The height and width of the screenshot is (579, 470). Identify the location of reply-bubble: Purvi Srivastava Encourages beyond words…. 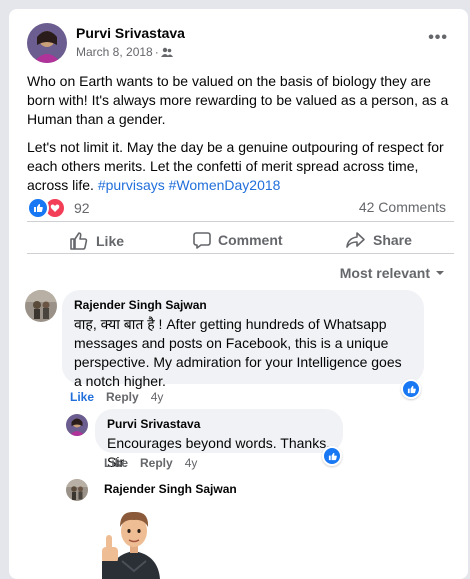
(219, 439).